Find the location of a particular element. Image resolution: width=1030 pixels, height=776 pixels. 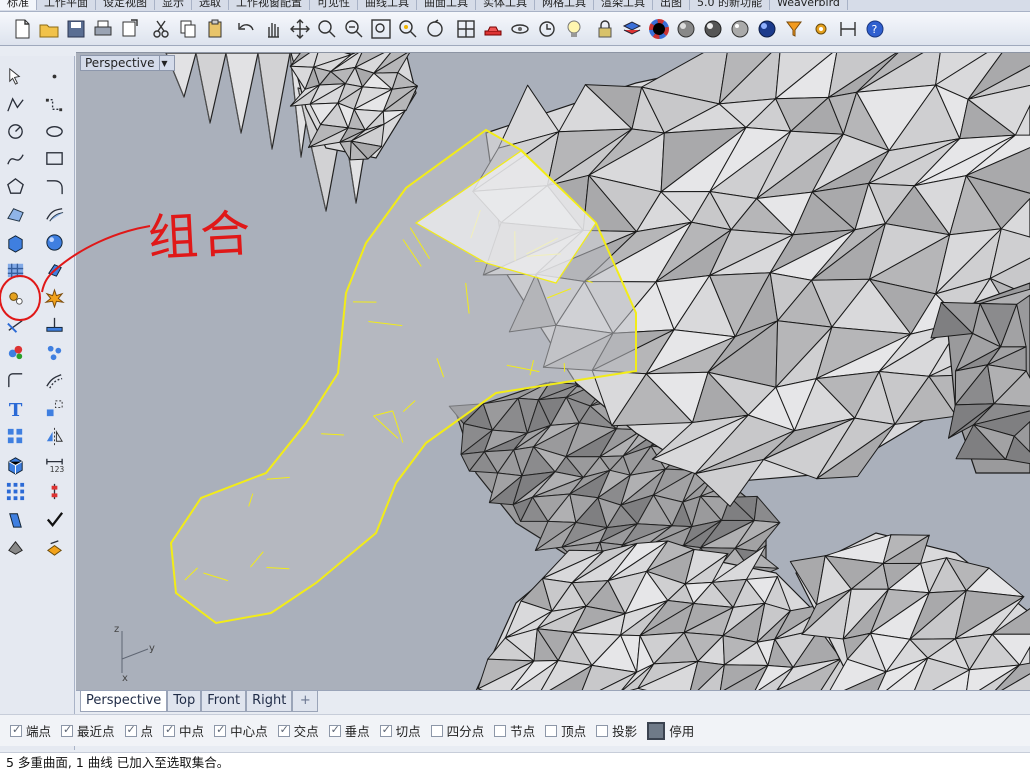

block-icon is located at coordinates (15, 464).